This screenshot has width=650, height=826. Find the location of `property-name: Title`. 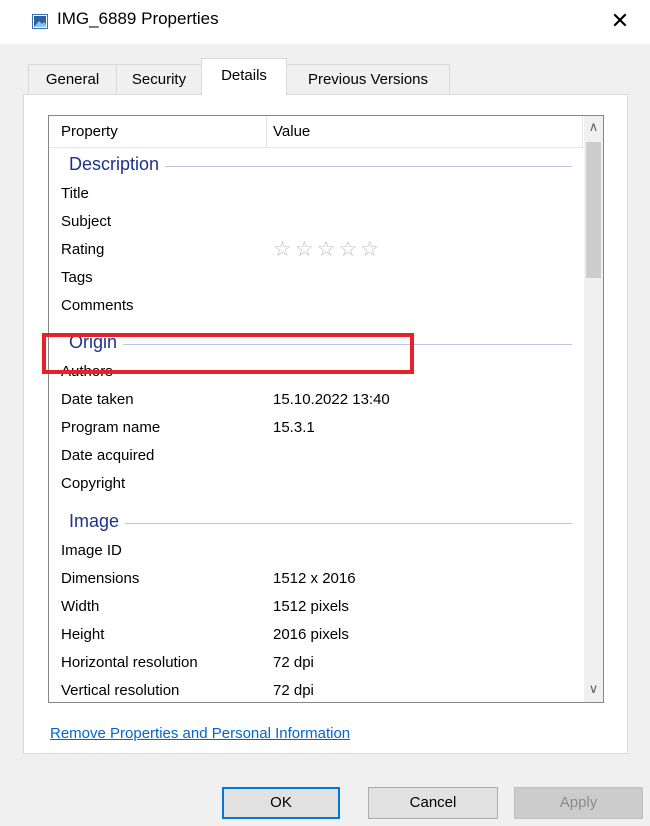

property-name: Title is located at coordinates (75, 193).